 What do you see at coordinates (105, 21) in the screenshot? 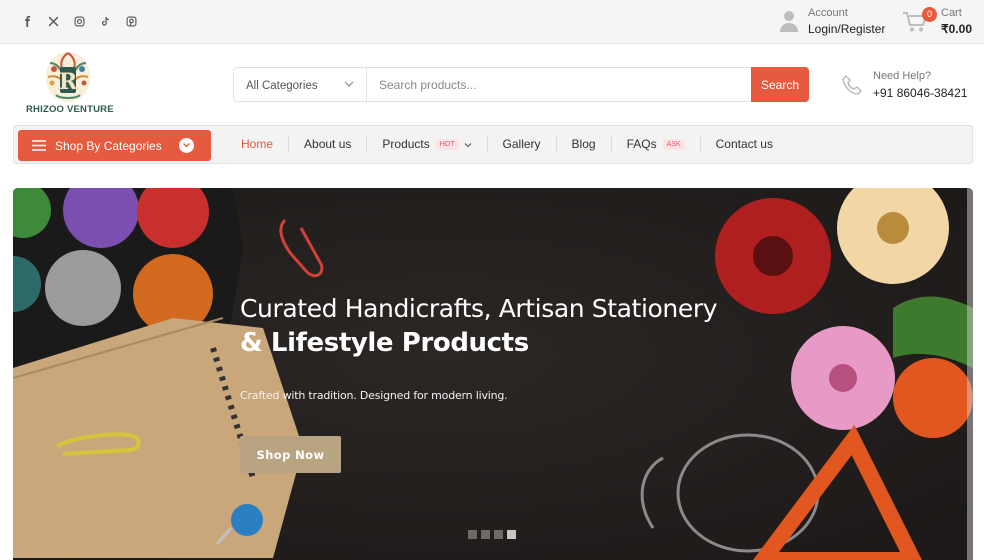
I see `tiktok-icon` at bounding box center [105, 21].